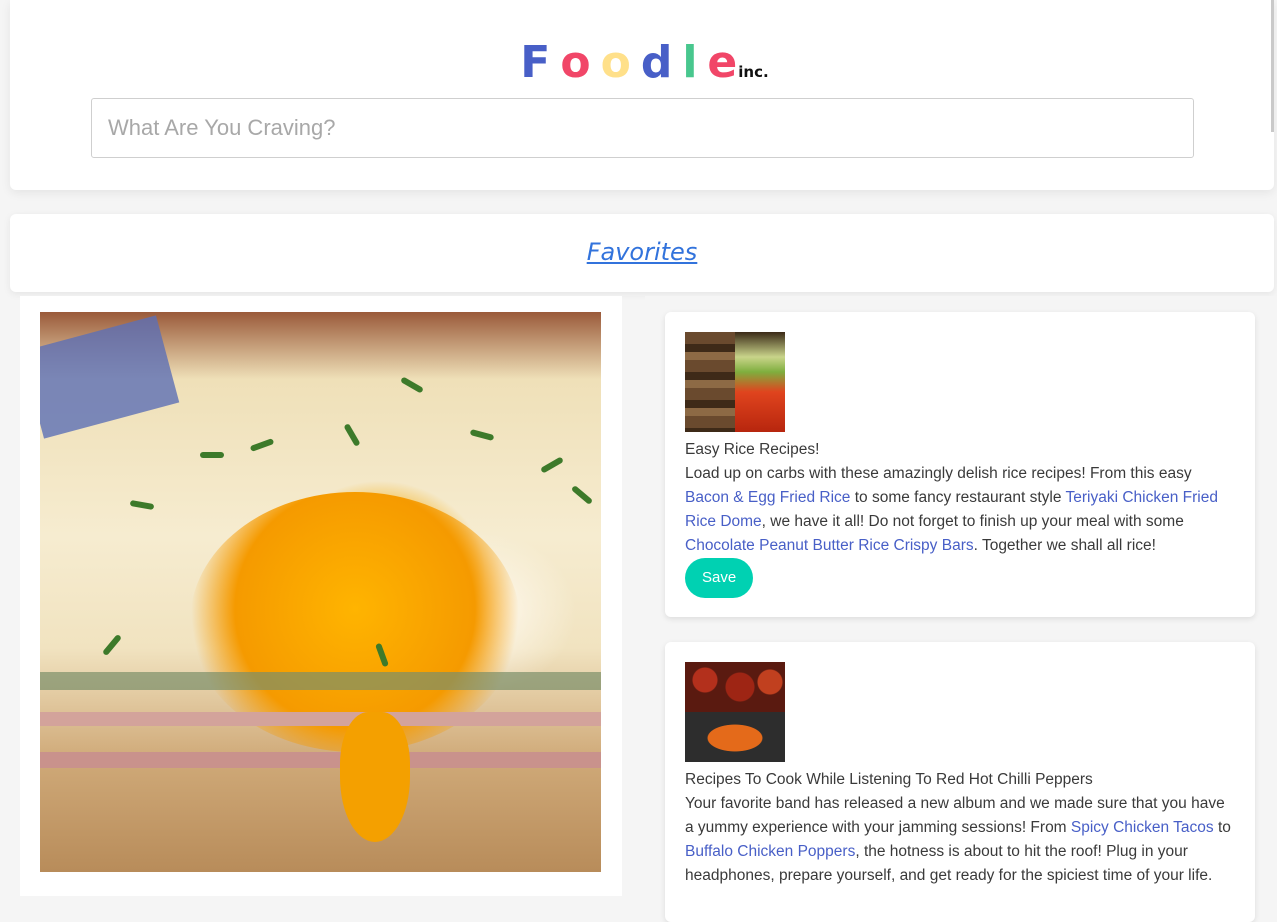 Image resolution: width=1277 pixels, height=922 pixels. I want to click on favorites-bar: Favorites, so click(642, 253).